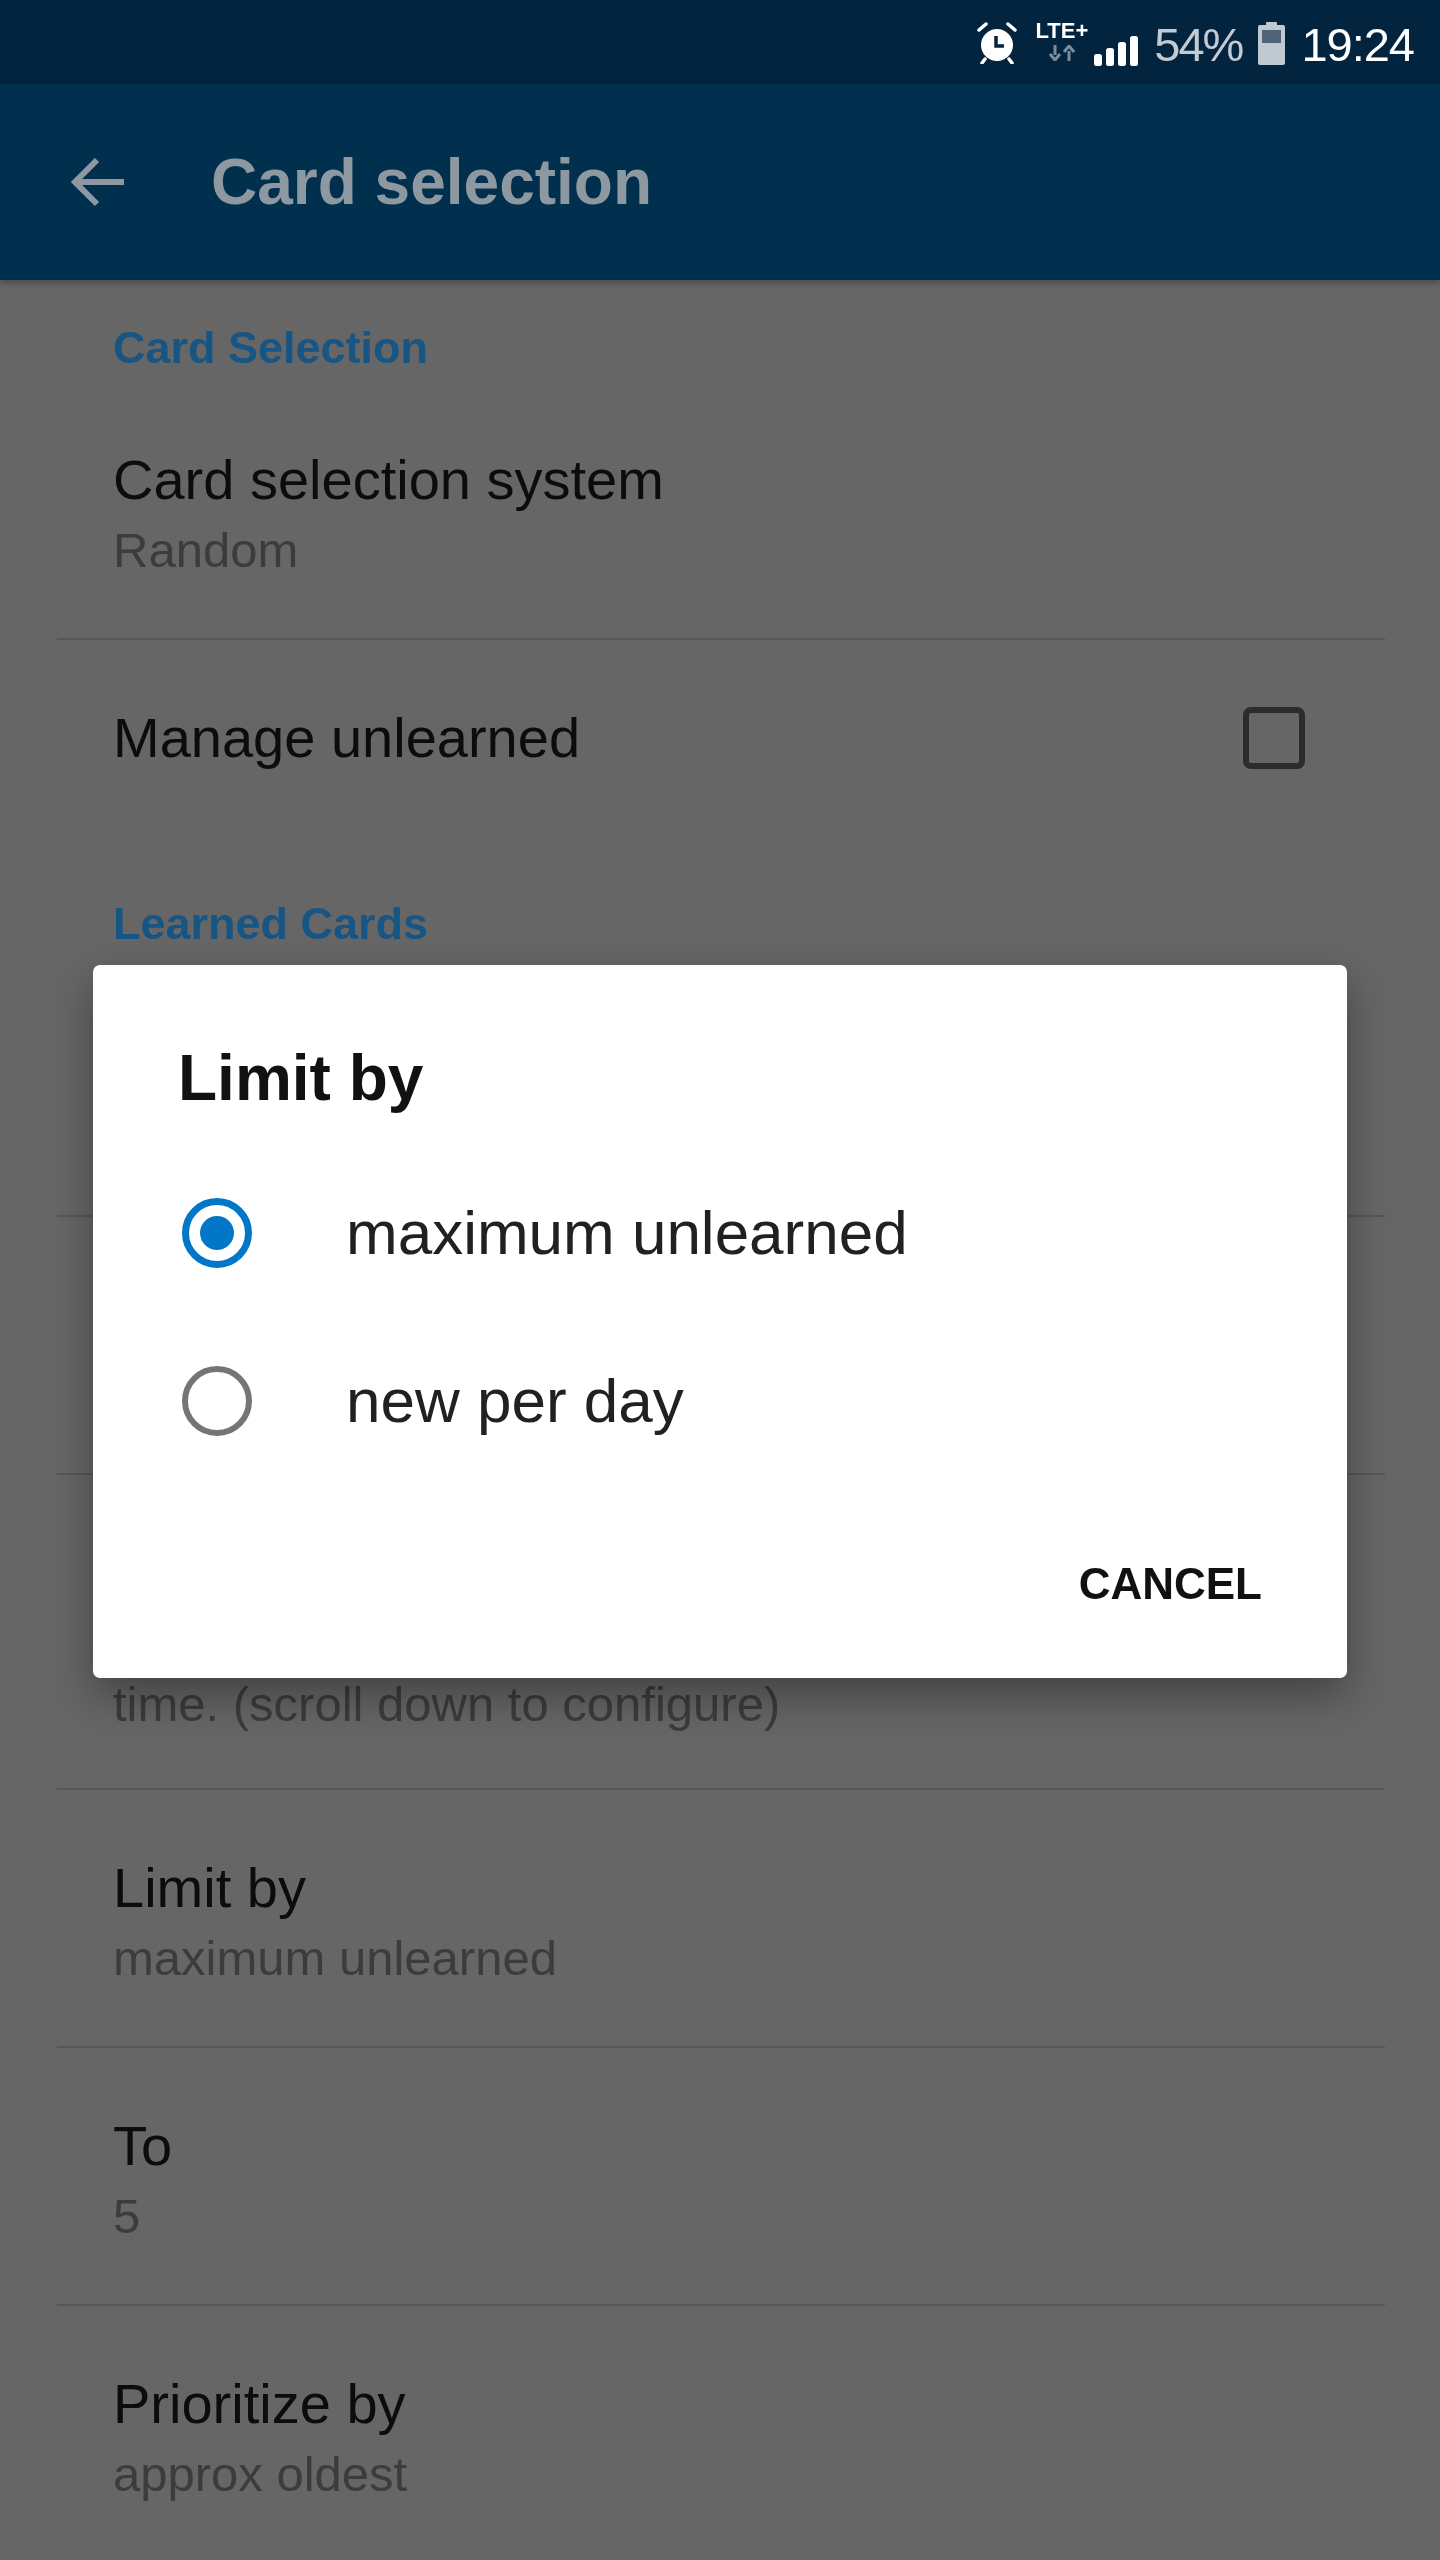 The width and height of the screenshot is (1440, 2560). I want to click on network-type: LTE+, so click(1062, 30).